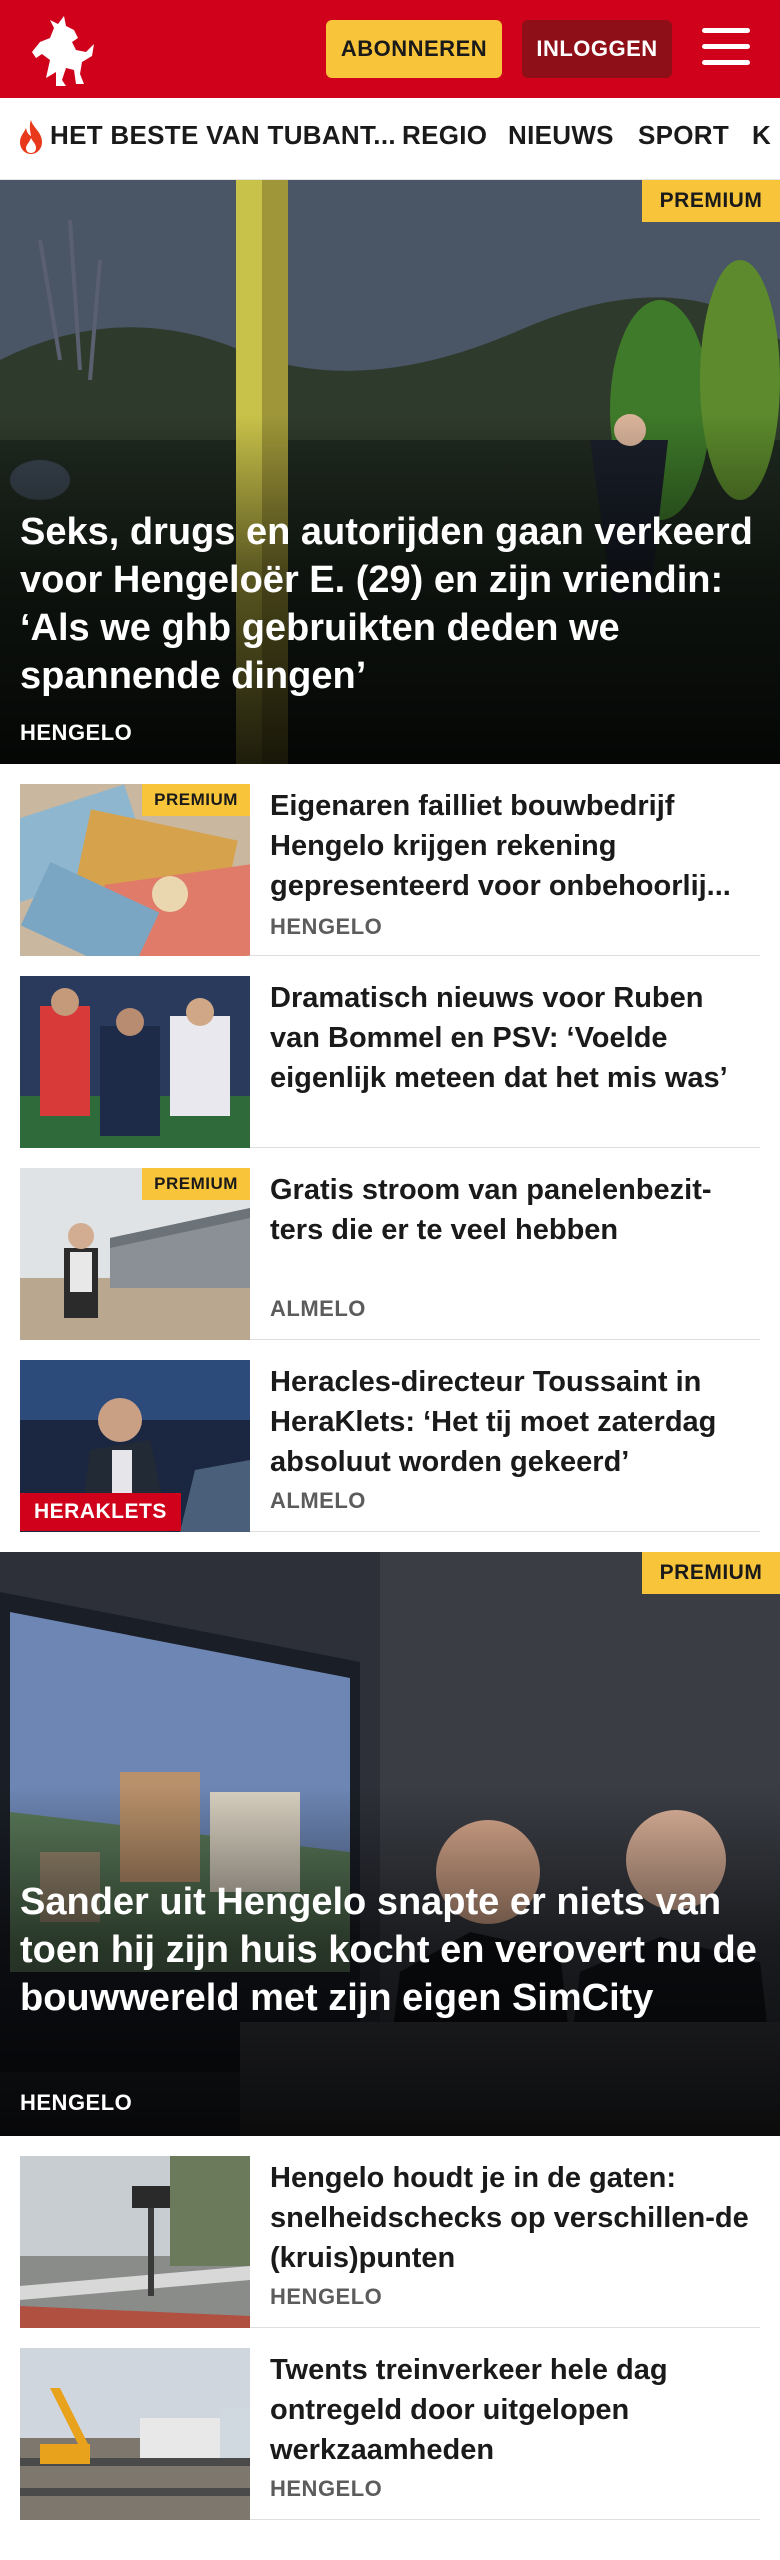 This screenshot has height=2560, width=780. What do you see at coordinates (597, 49) in the screenshot?
I see `login-button: INLOGGEN` at bounding box center [597, 49].